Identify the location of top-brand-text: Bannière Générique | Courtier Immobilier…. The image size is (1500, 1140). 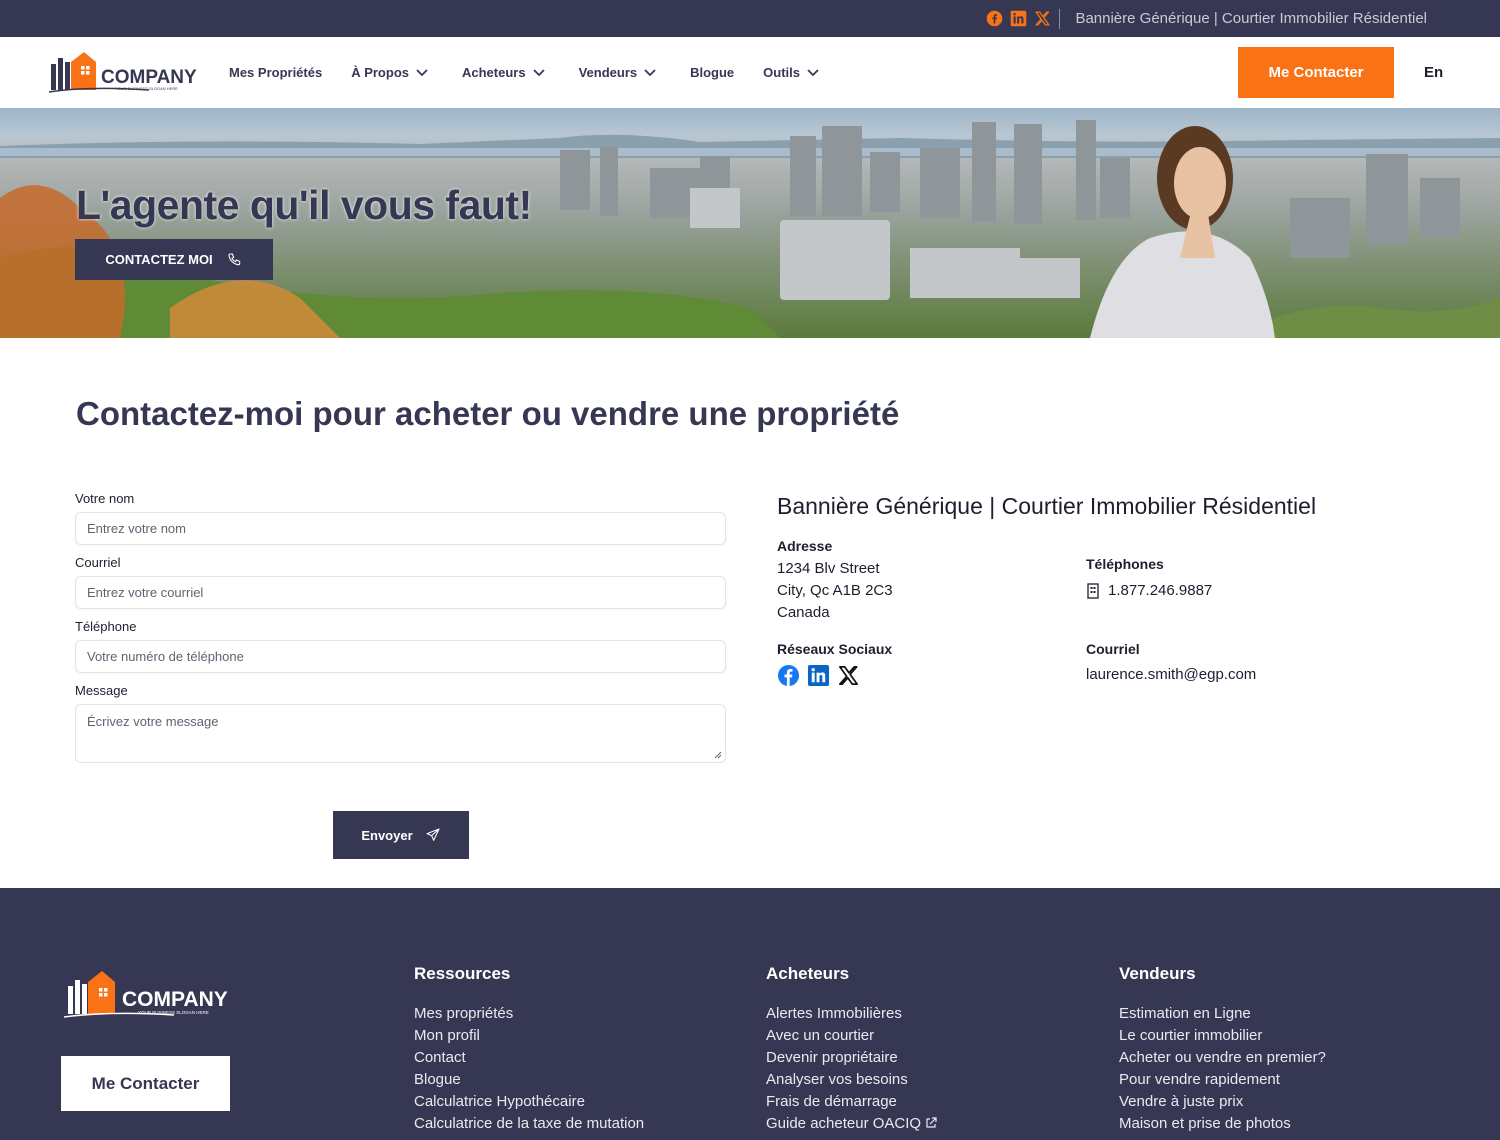
(1251, 18).